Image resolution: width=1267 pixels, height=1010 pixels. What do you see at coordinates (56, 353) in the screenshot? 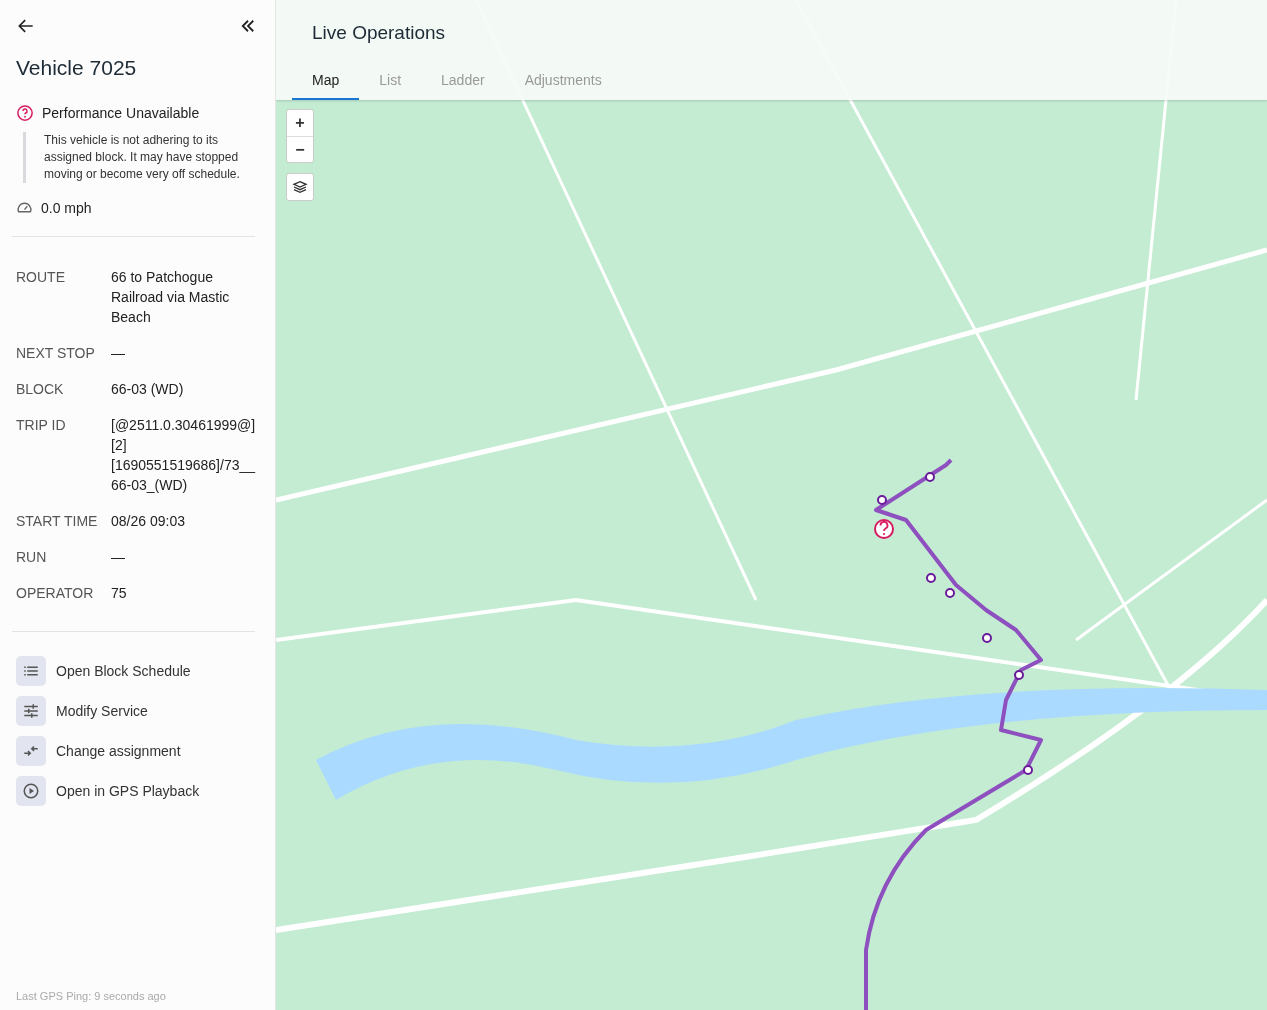
I see `detail-label: NEXT STOP` at bounding box center [56, 353].